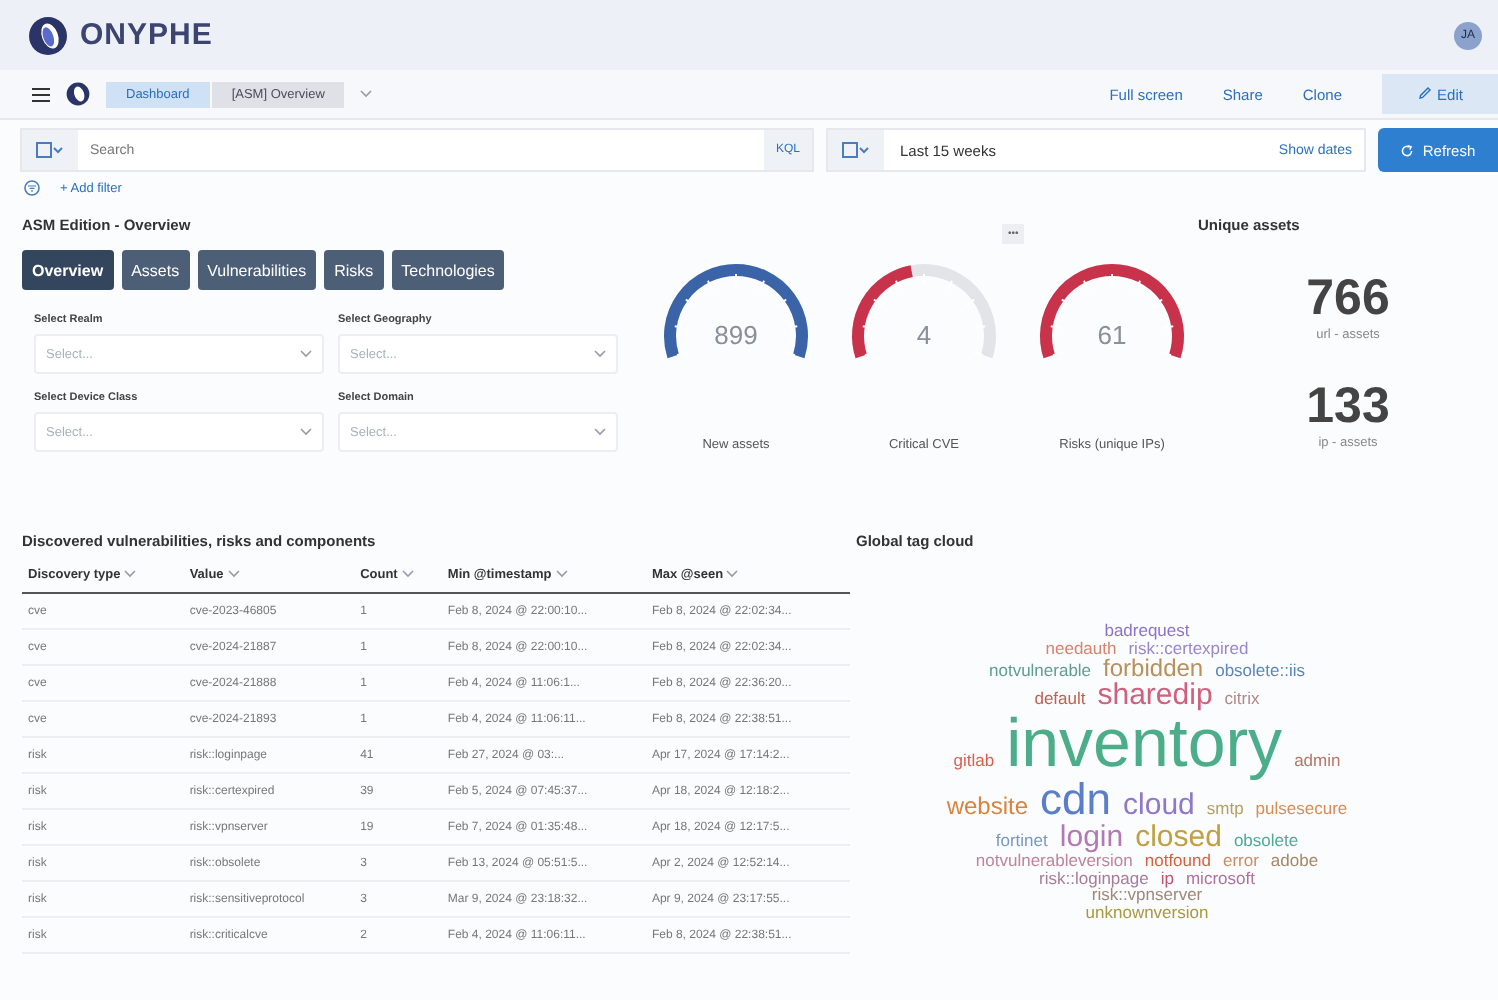 This screenshot has width=1498, height=1000. What do you see at coordinates (257, 270) in the screenshot?
I see `tab: Vulnerabilities` at bounding box center [257, 270].